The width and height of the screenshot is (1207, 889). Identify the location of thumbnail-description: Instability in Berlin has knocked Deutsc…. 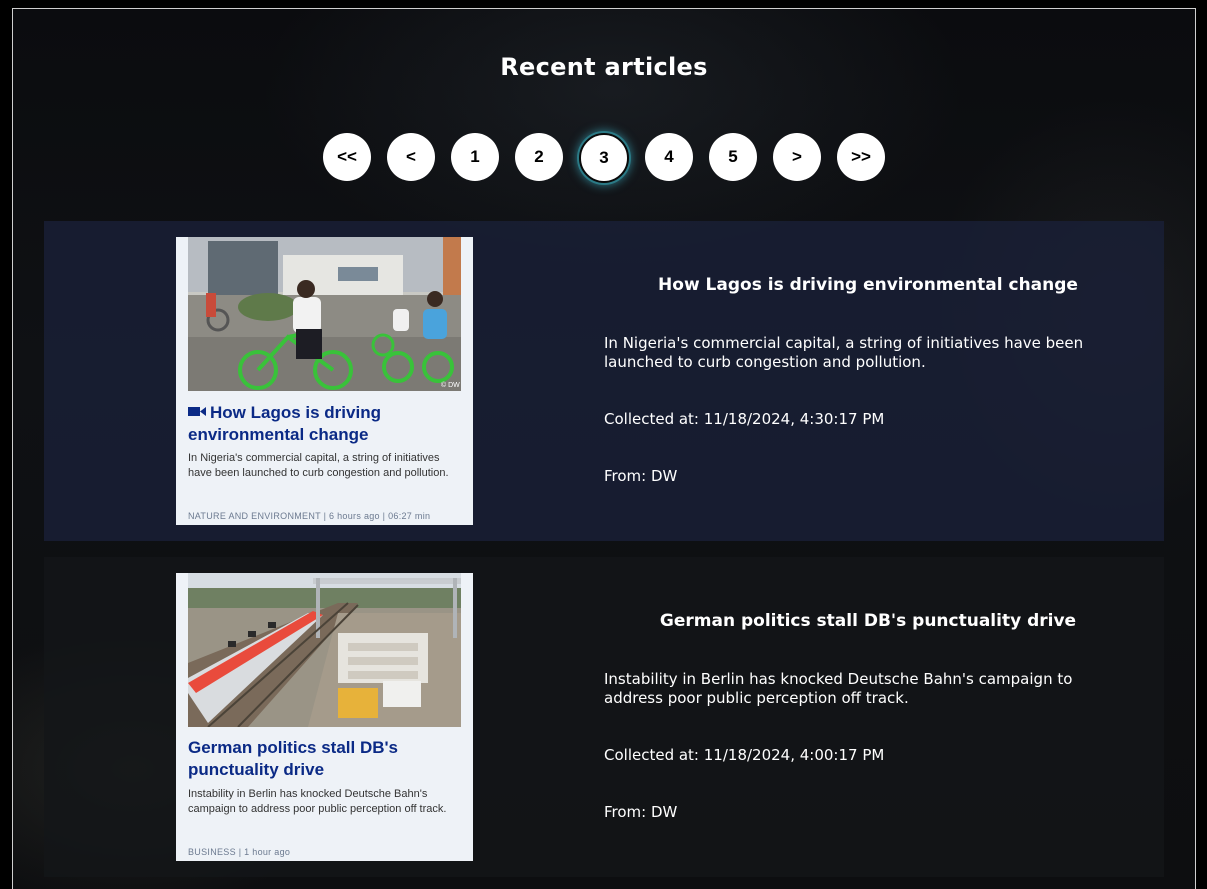
(317, 801).